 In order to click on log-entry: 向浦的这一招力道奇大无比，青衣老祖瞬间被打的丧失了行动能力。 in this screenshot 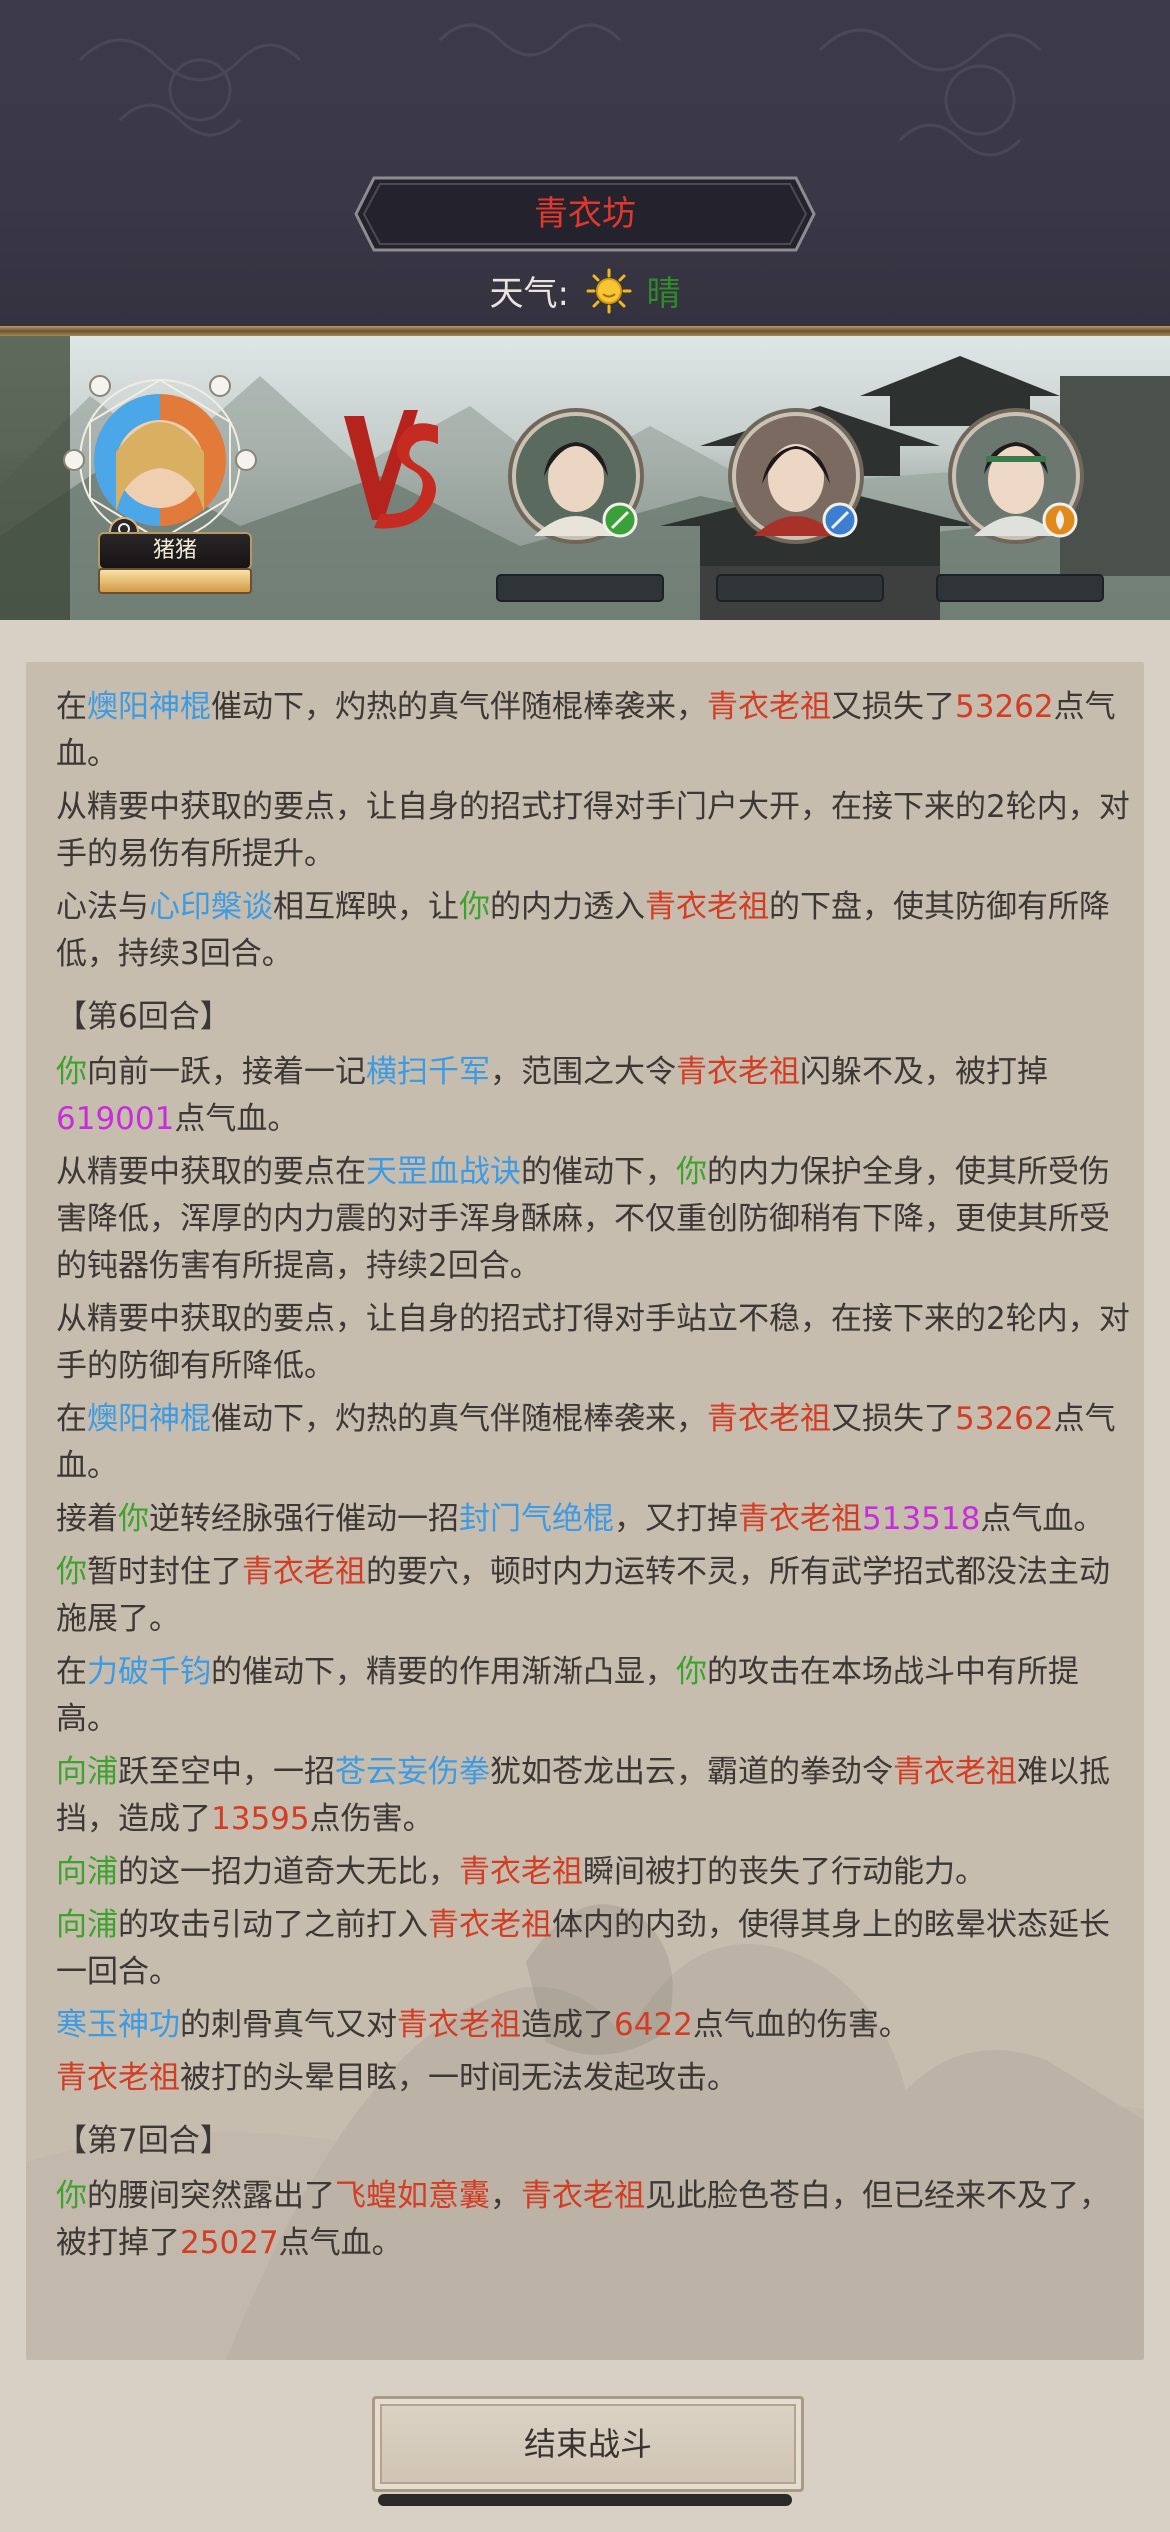, I will do `click(596, 1872)`.